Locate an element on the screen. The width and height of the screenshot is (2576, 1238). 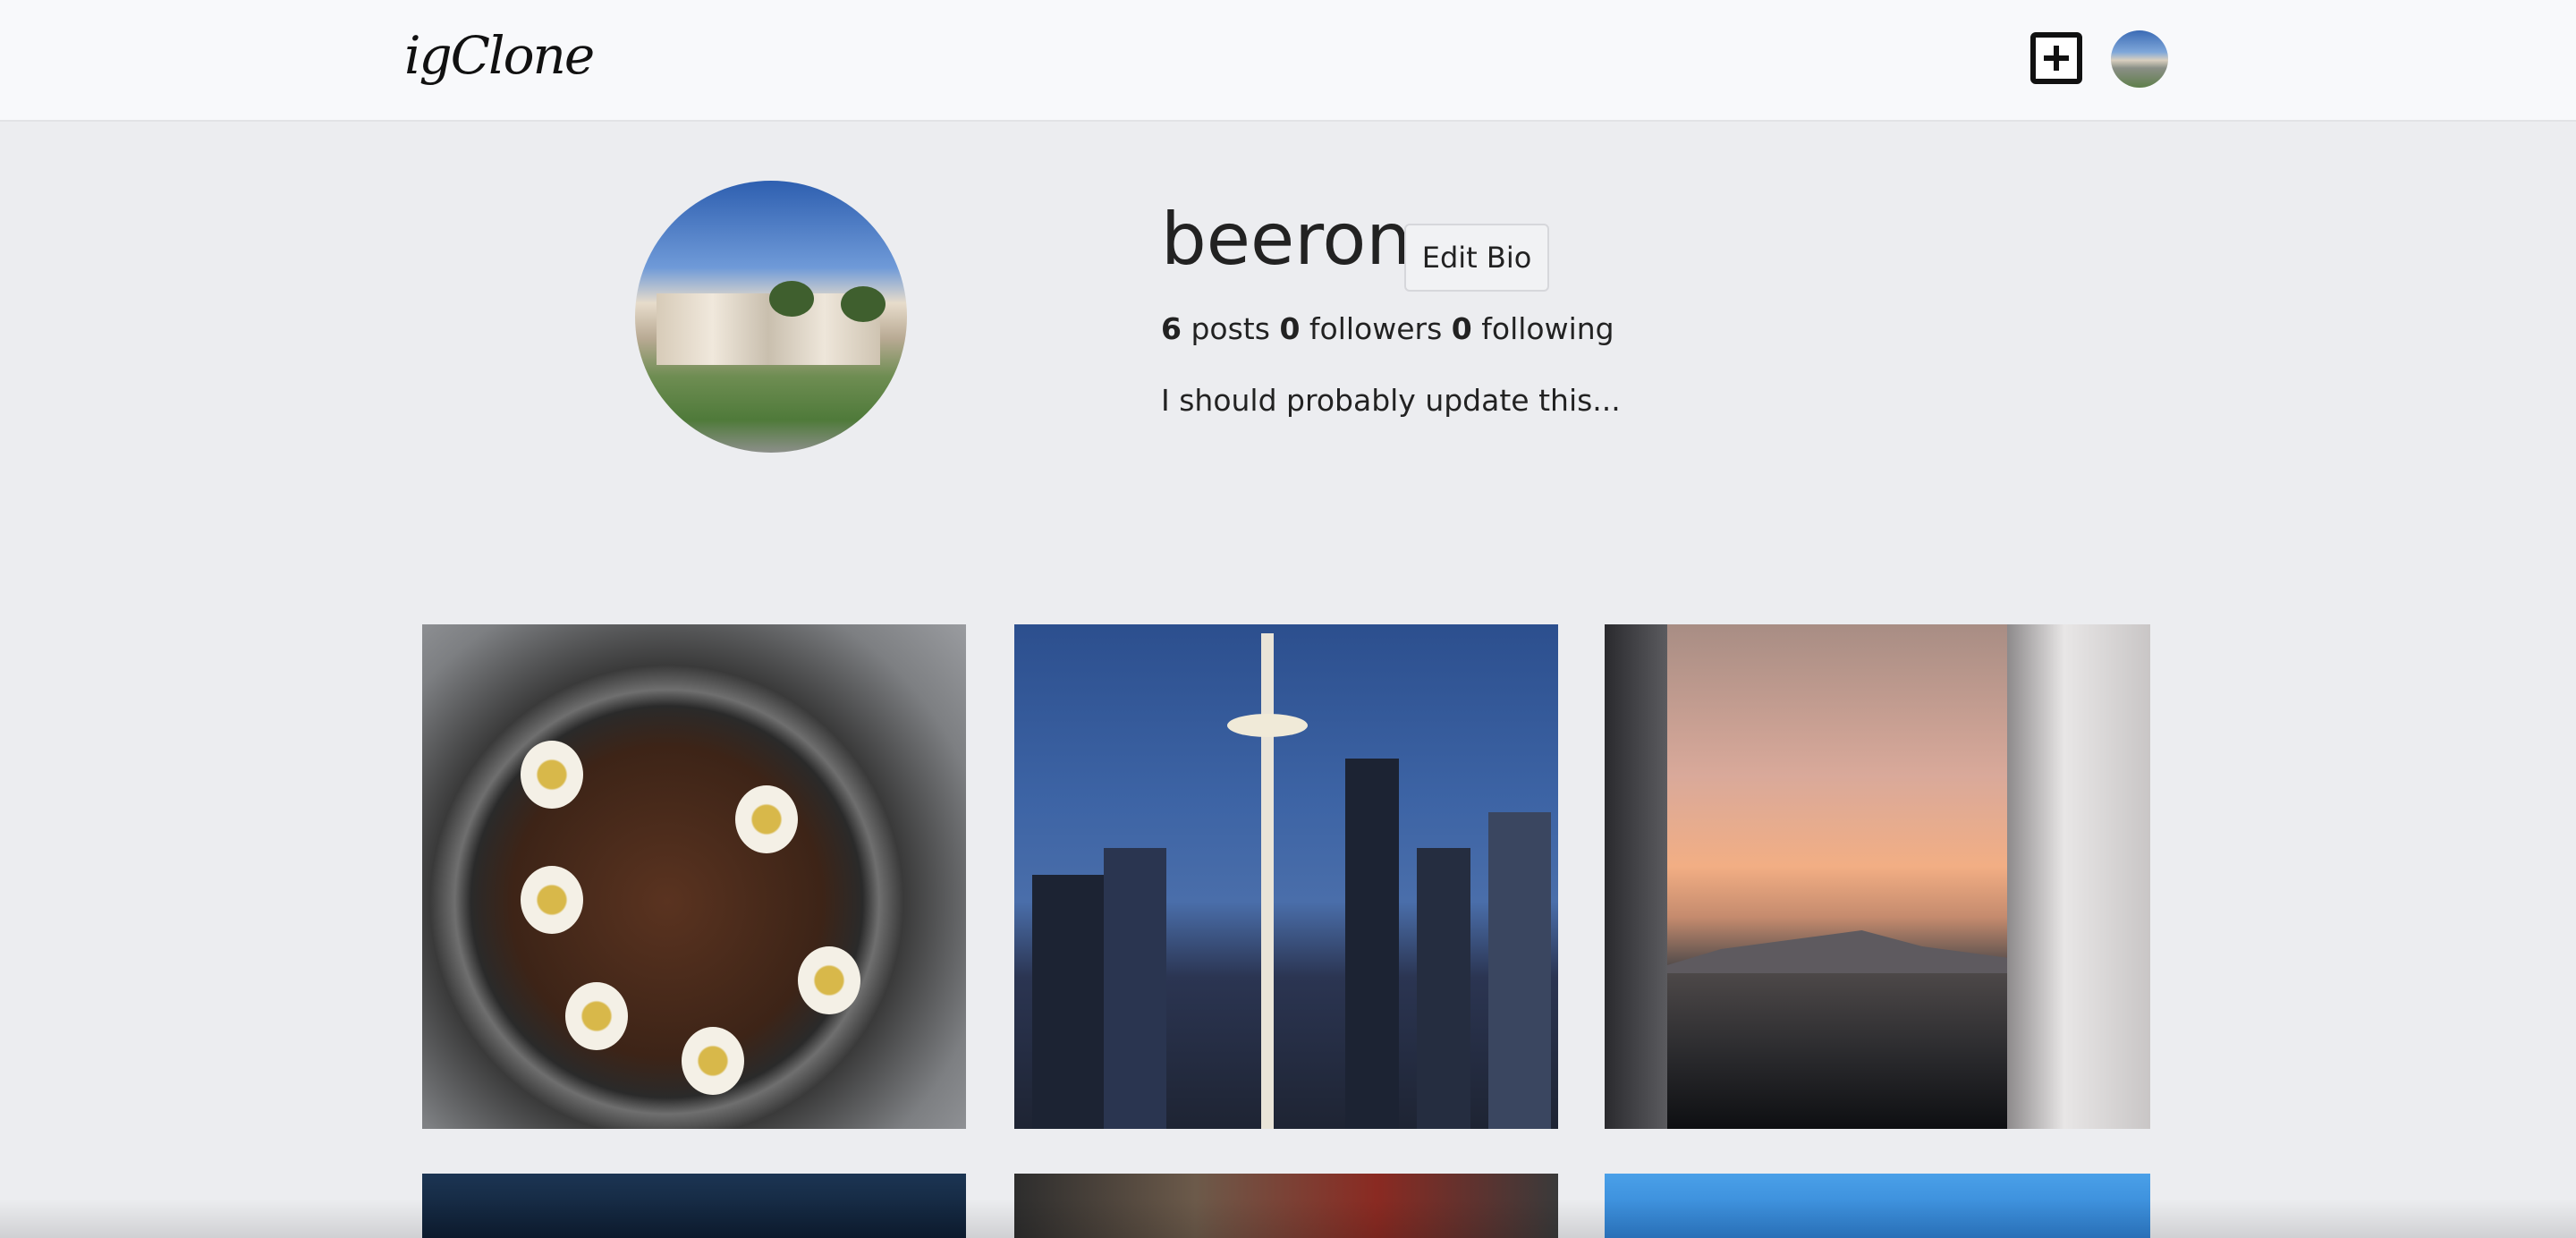
nav-avatar is located at coordinates (2139, 59).